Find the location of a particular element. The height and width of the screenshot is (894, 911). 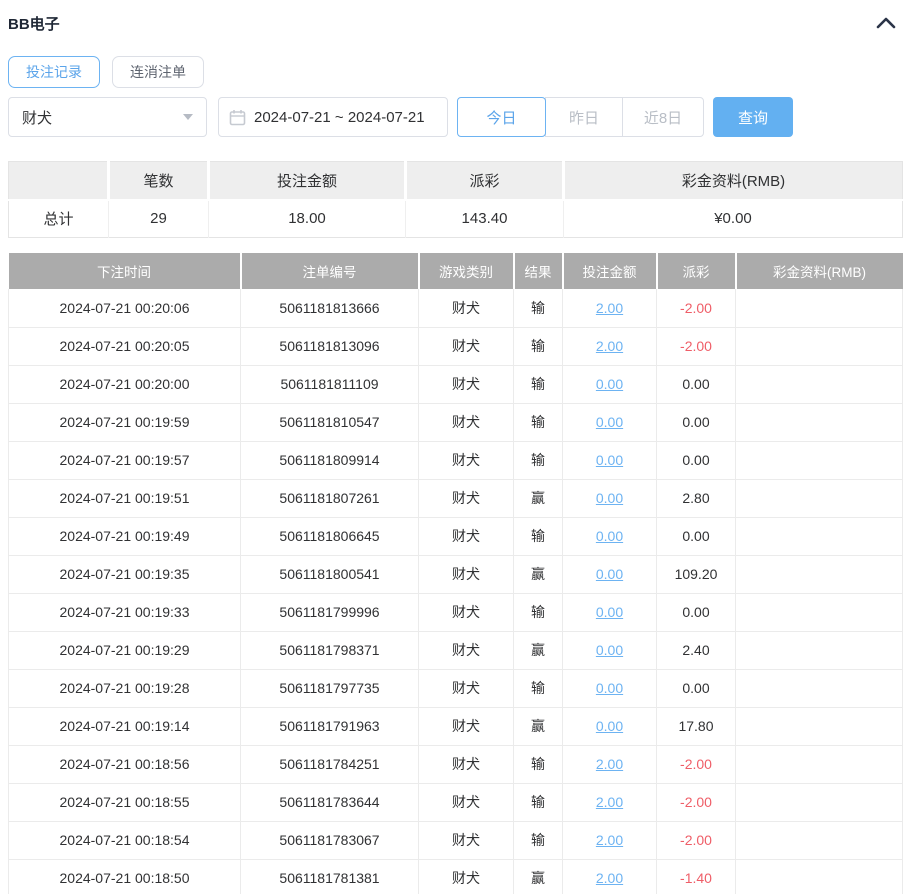

summary-header-bonus: 彩金资料(RMB) is located at coordinates (733, 181).